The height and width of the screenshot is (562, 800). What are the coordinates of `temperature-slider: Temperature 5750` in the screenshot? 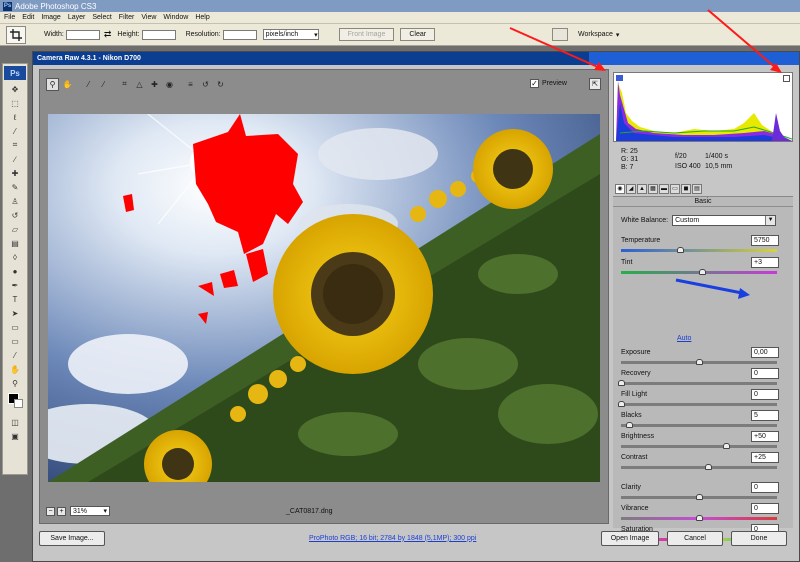 It's located at (700, 246).